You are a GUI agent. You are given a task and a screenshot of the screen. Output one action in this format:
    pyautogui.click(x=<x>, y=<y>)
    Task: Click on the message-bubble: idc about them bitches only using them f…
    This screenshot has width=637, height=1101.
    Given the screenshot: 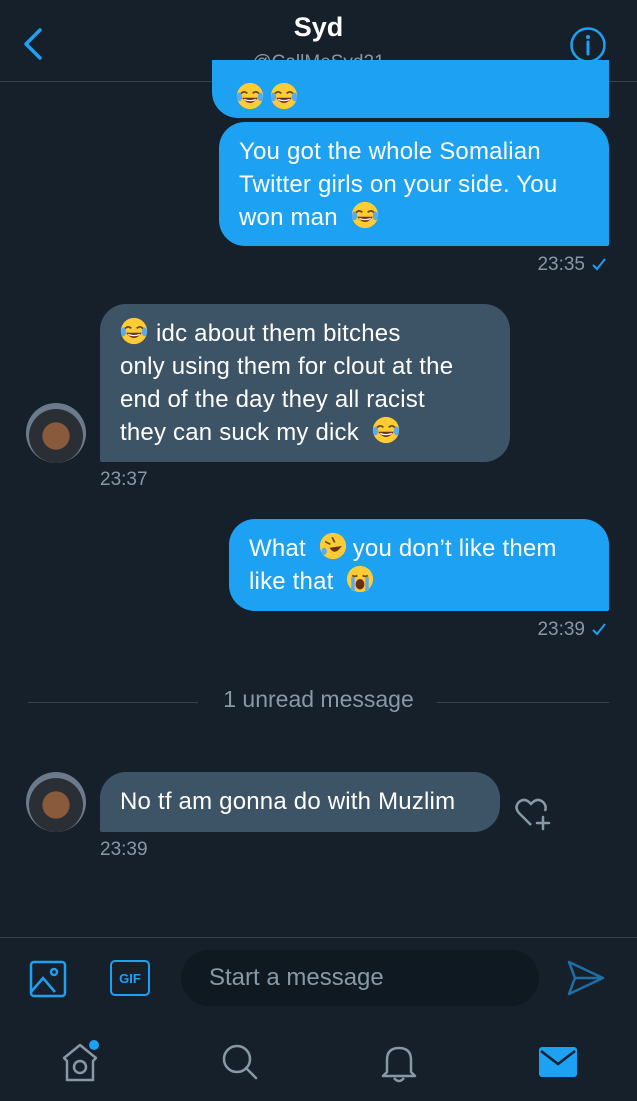 What is the action you would take?
    pyautogui.click(x=305, y=383)
    